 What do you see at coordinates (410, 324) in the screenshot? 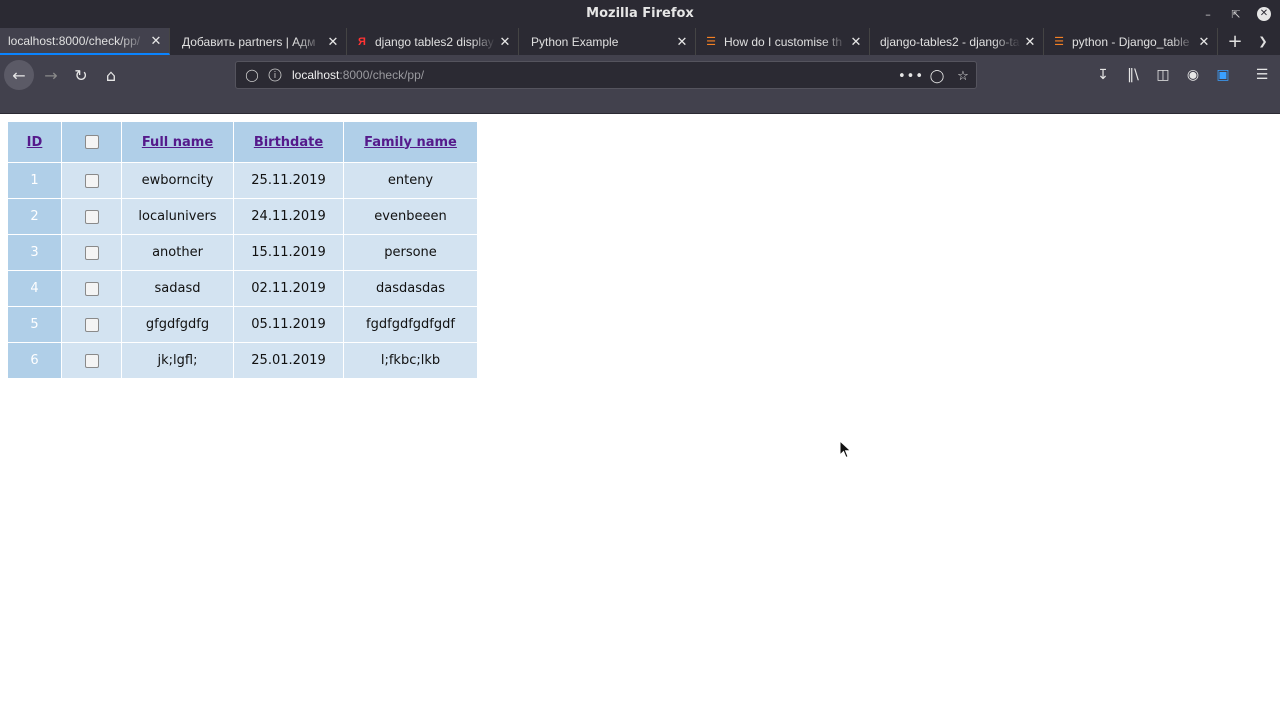
I see `cell-family-name: fgdfgdfgdfgdf` at bounding box center [410, 324].